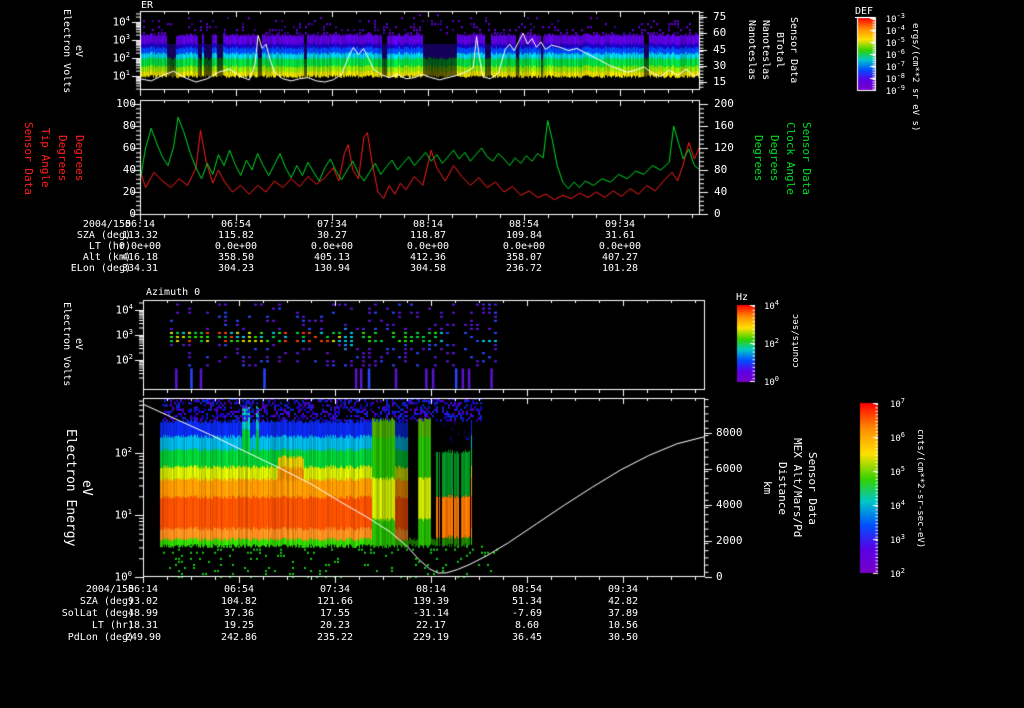 This screenshot has height=708, width=1024. What do you see at coordinates (720, 65) in the screenshot?
I see `panel1-right-tick: 30` at bounding box center [720, 65].